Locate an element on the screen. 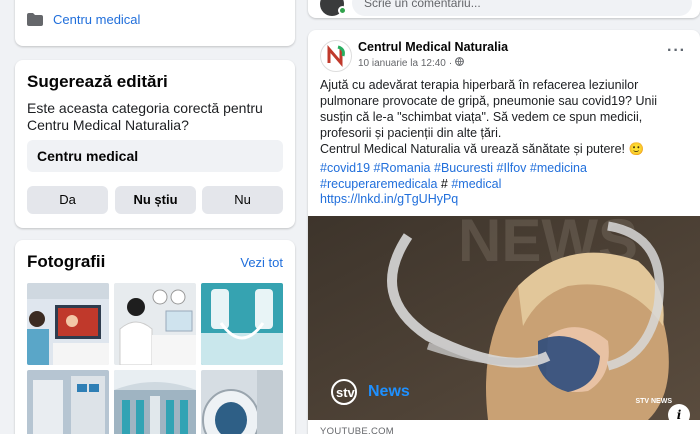  category-field: Centru medical is located at coordinates (155, 156).